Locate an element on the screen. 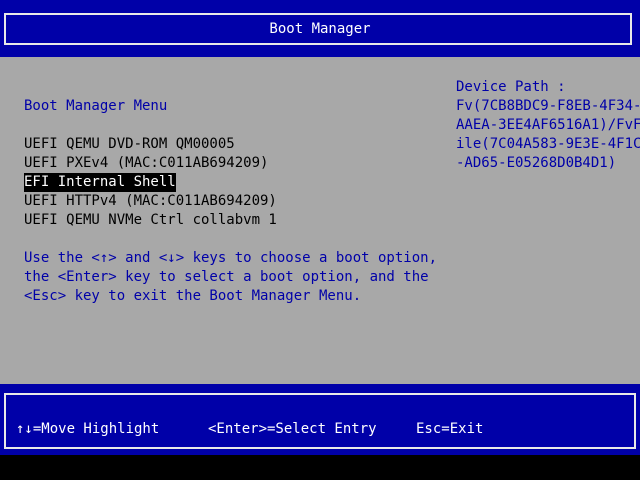 The width and height of the screenshot is (640, 480). boot-option-pxe-v4: UEFI PXEv4 (MAC:C011AB694209) is located at coordinates (146, 163).